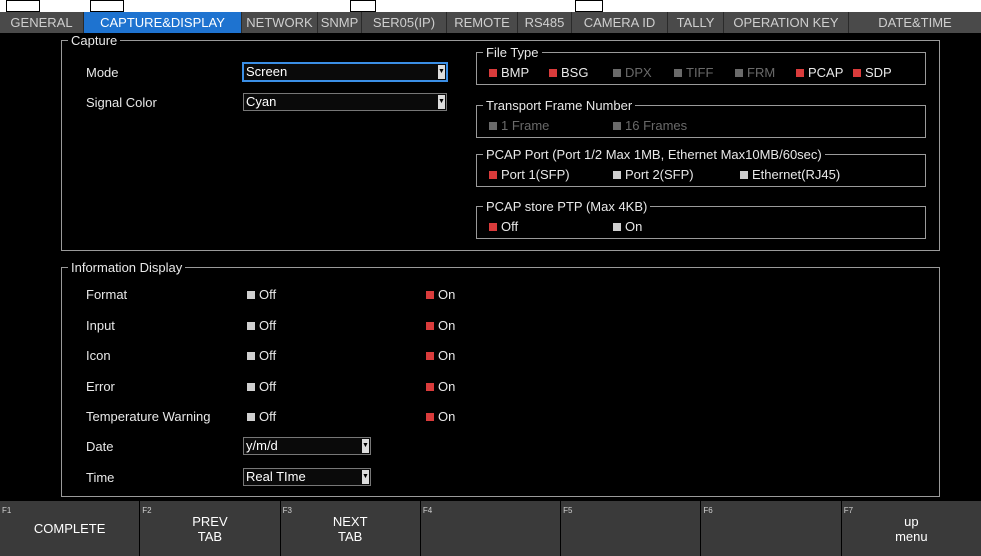  What do you see at coordinates (568, 510) in the screenshot?
I see `f5-key-number: F5` at bounding box center [568, 510].